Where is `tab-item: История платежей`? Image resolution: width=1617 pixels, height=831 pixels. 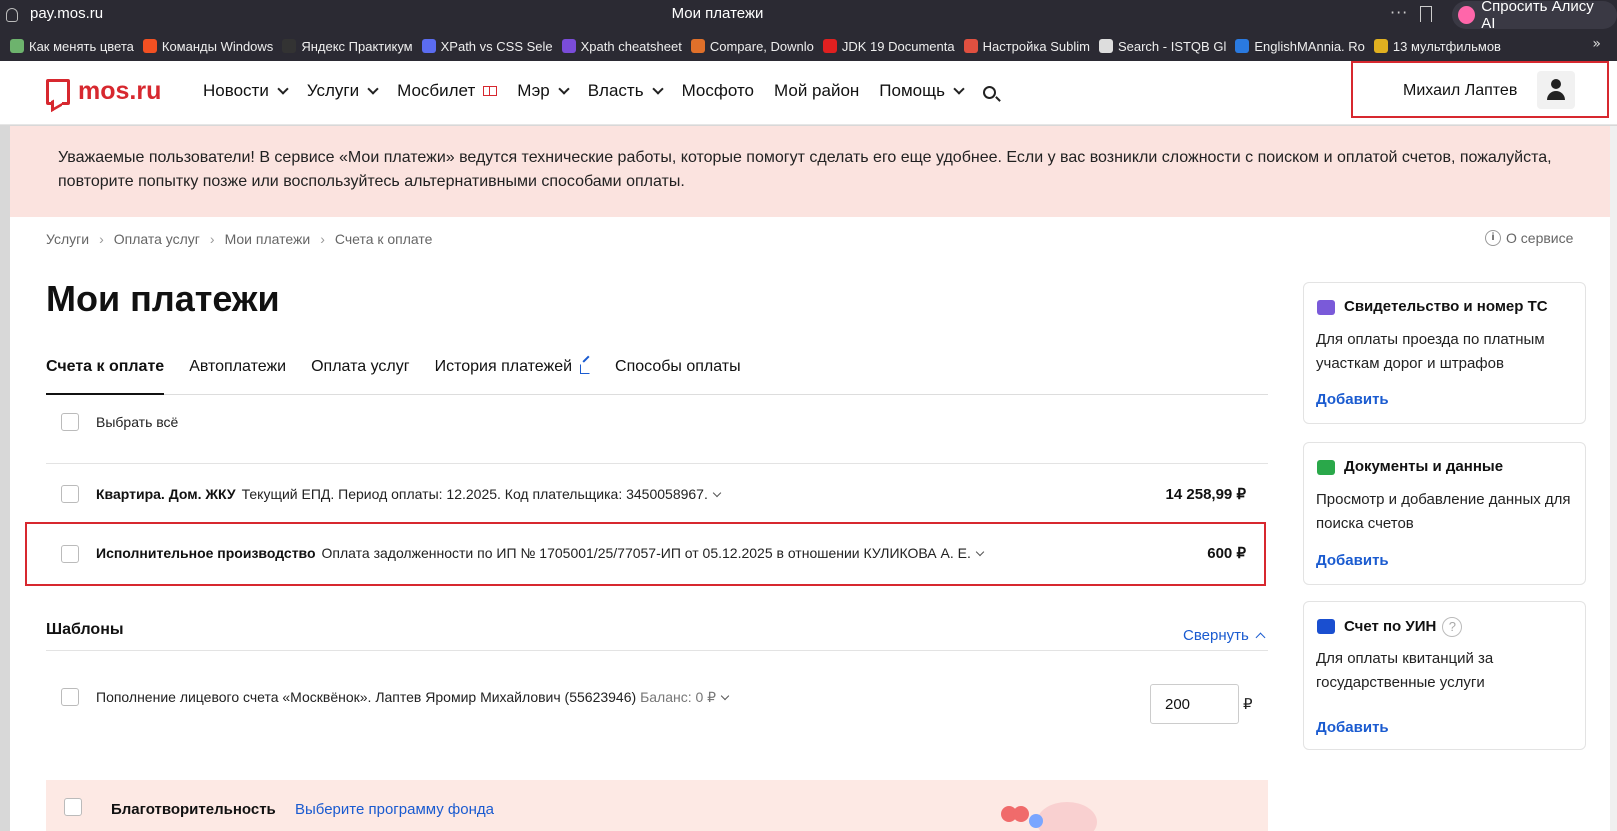 tab-item: История платежей is located at coordinates (512, 376).